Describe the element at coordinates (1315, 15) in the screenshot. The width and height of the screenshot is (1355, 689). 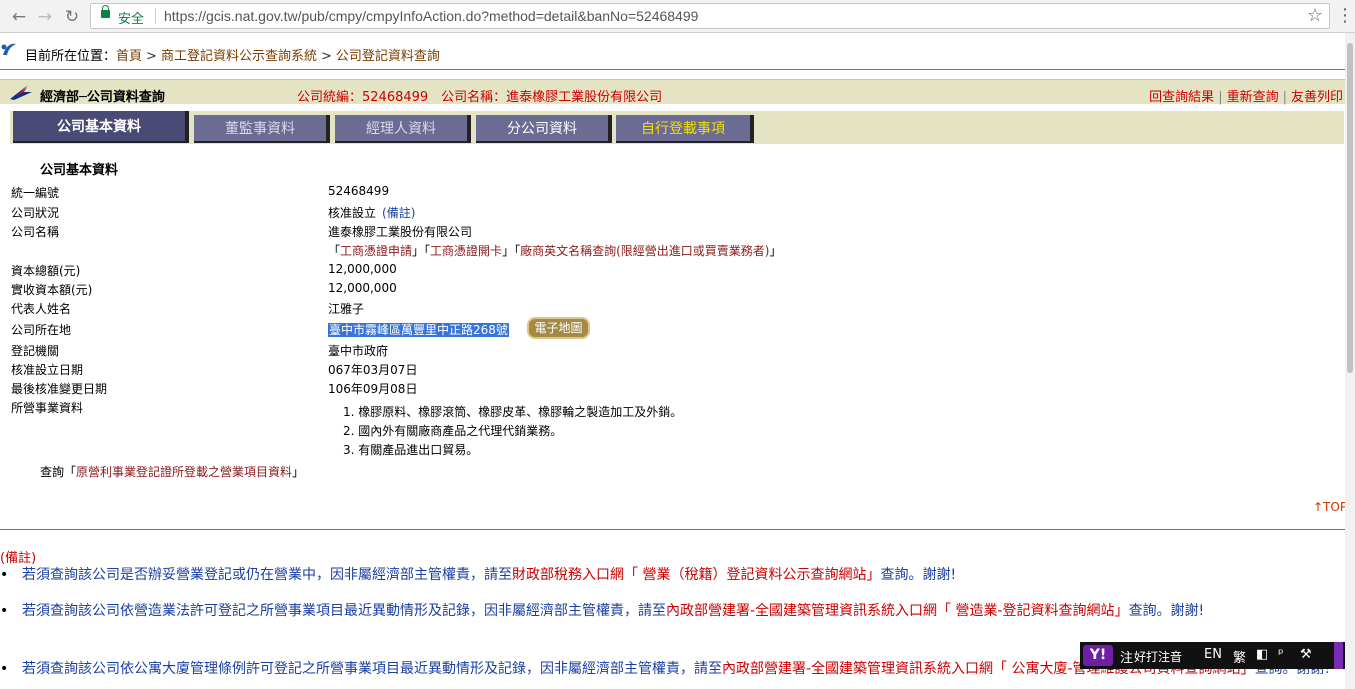
I see `bookmark-star-icon: ☆` at that location.